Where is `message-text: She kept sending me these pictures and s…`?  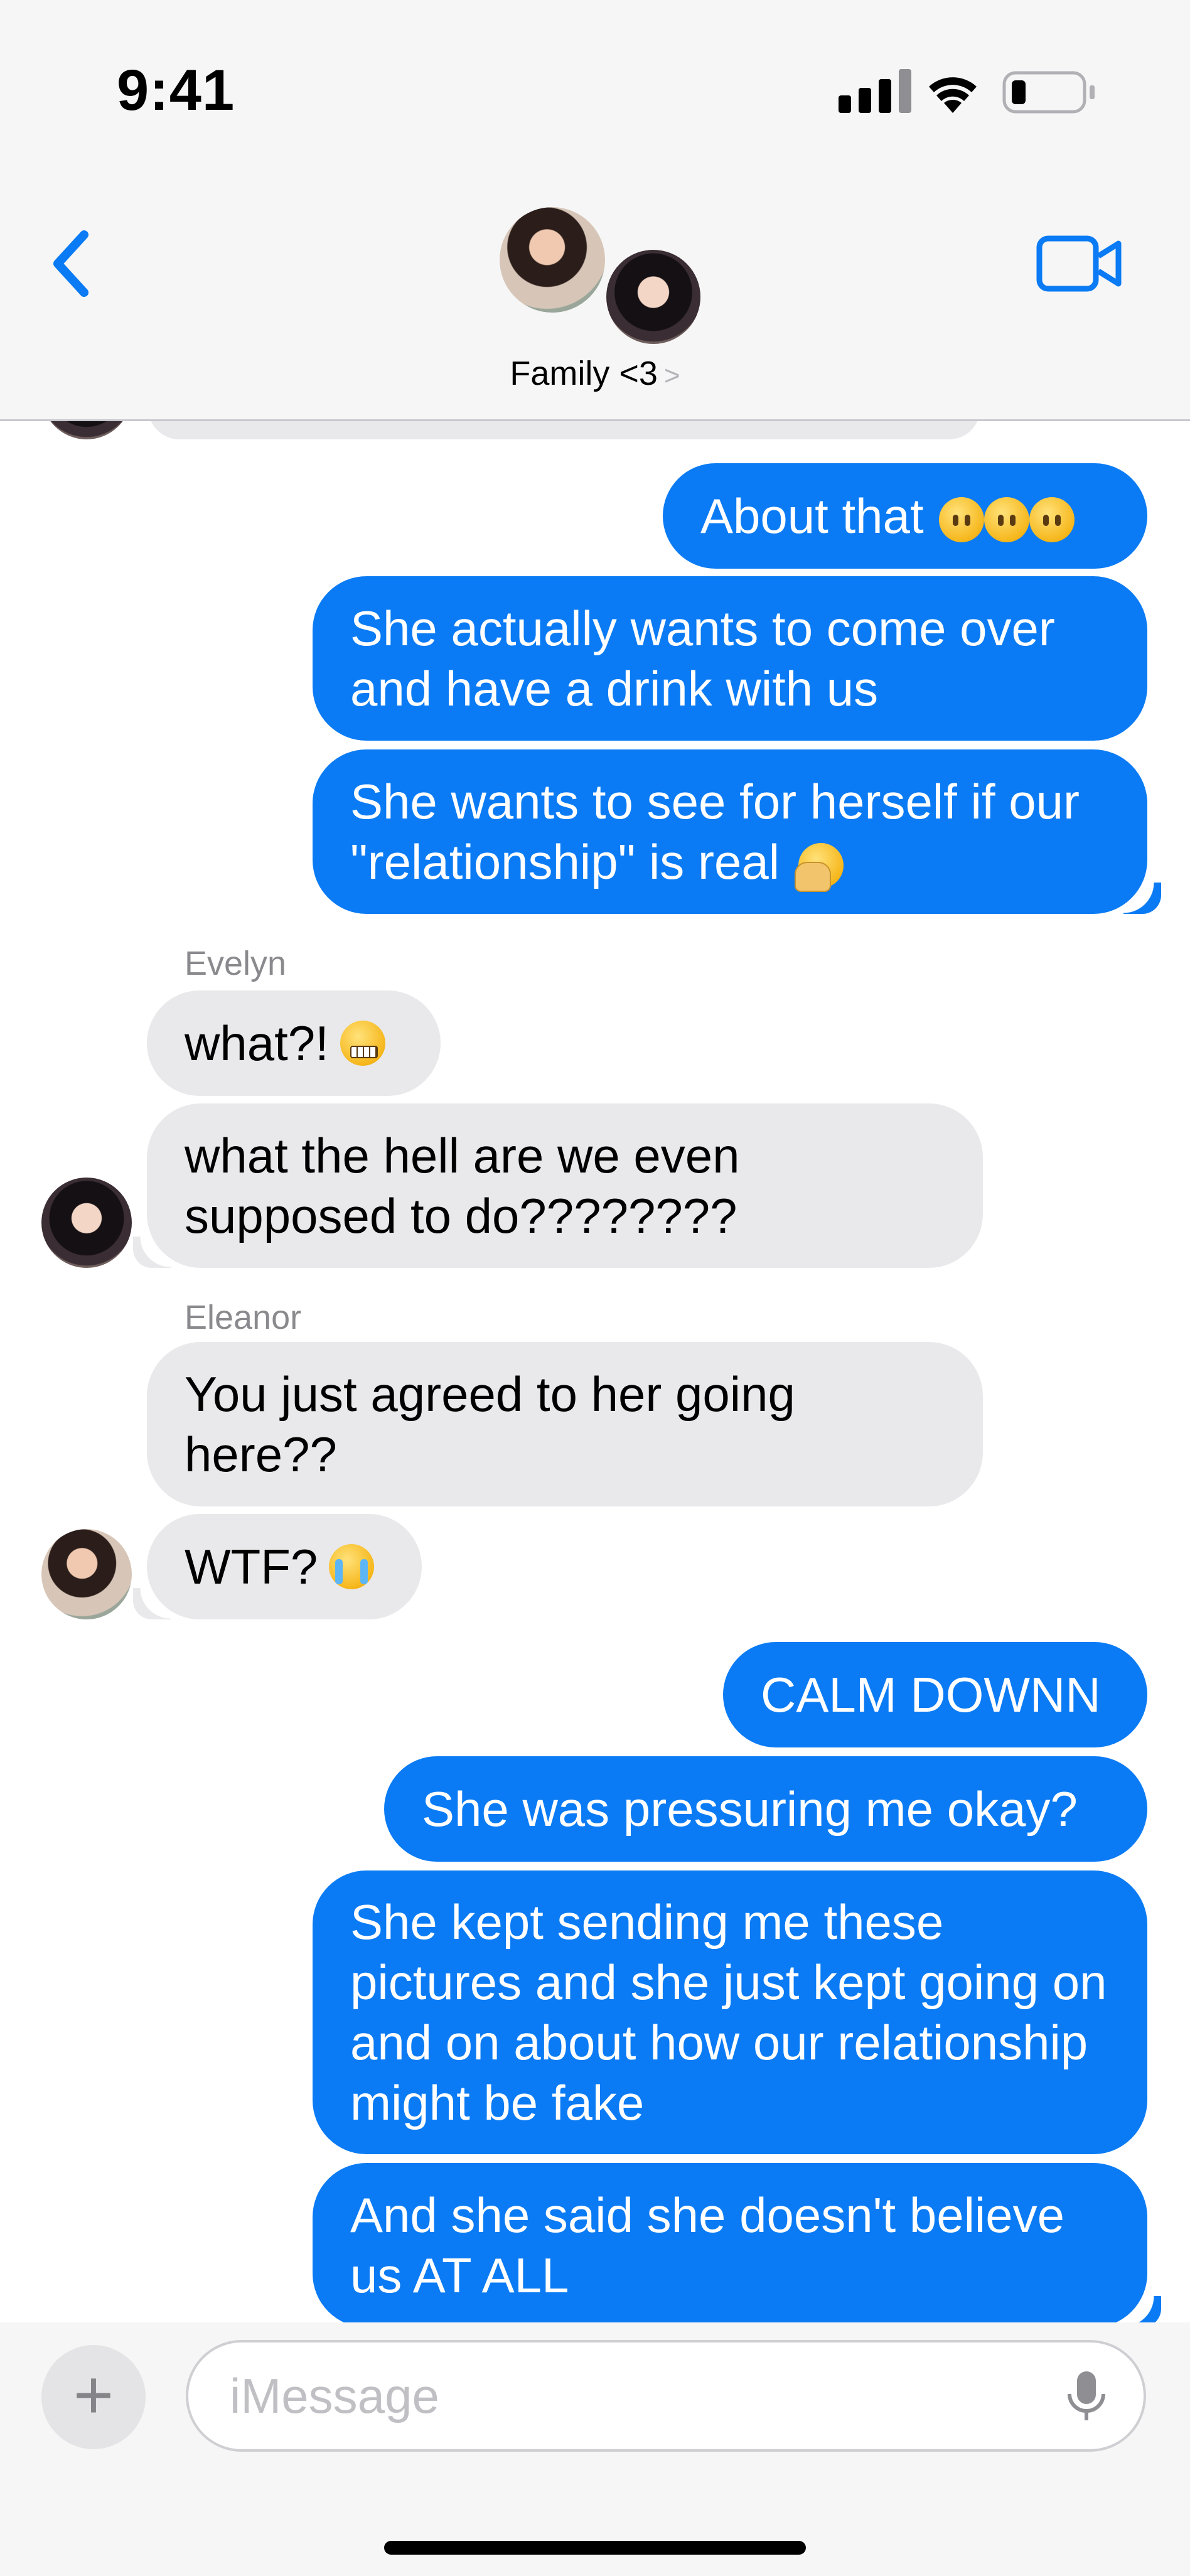 message-text: She kept sending me these pictures and s… is located at coordinates (728, 2012).